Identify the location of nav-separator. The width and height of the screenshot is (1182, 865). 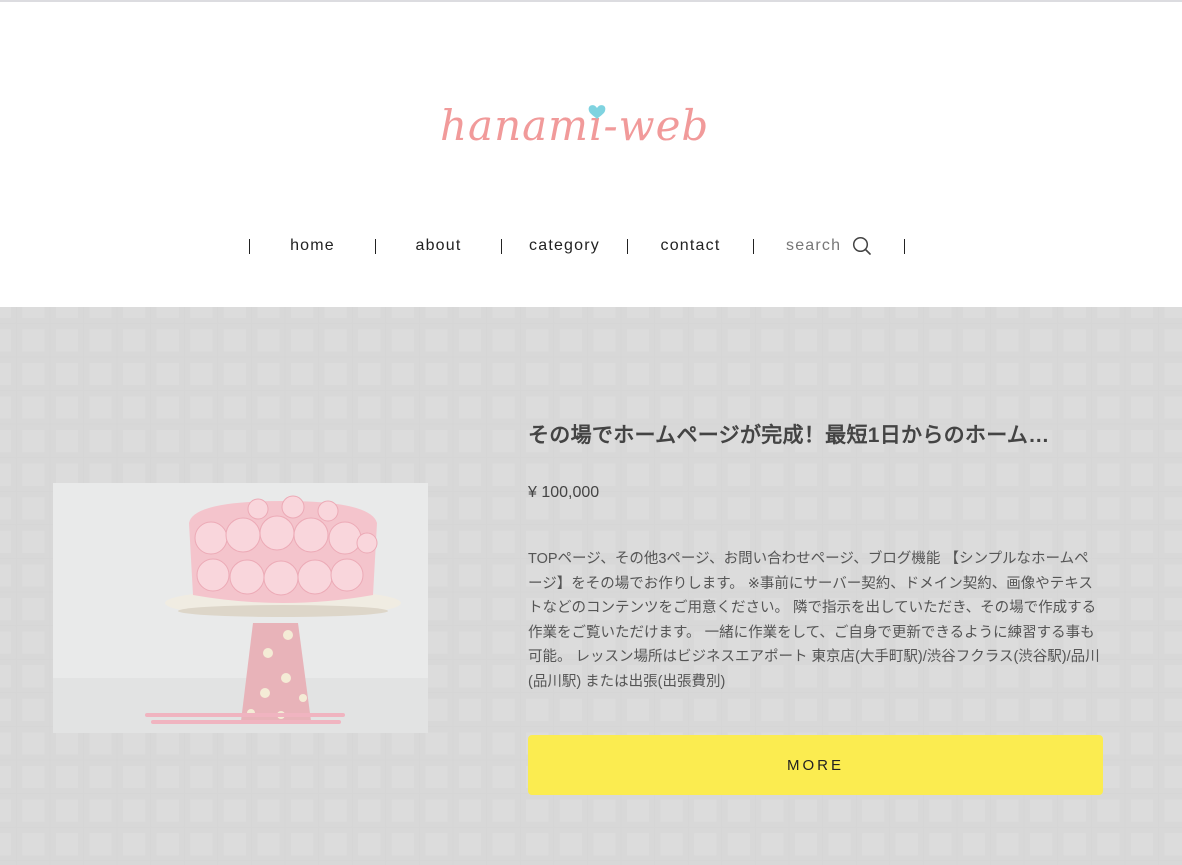
(904, 246).